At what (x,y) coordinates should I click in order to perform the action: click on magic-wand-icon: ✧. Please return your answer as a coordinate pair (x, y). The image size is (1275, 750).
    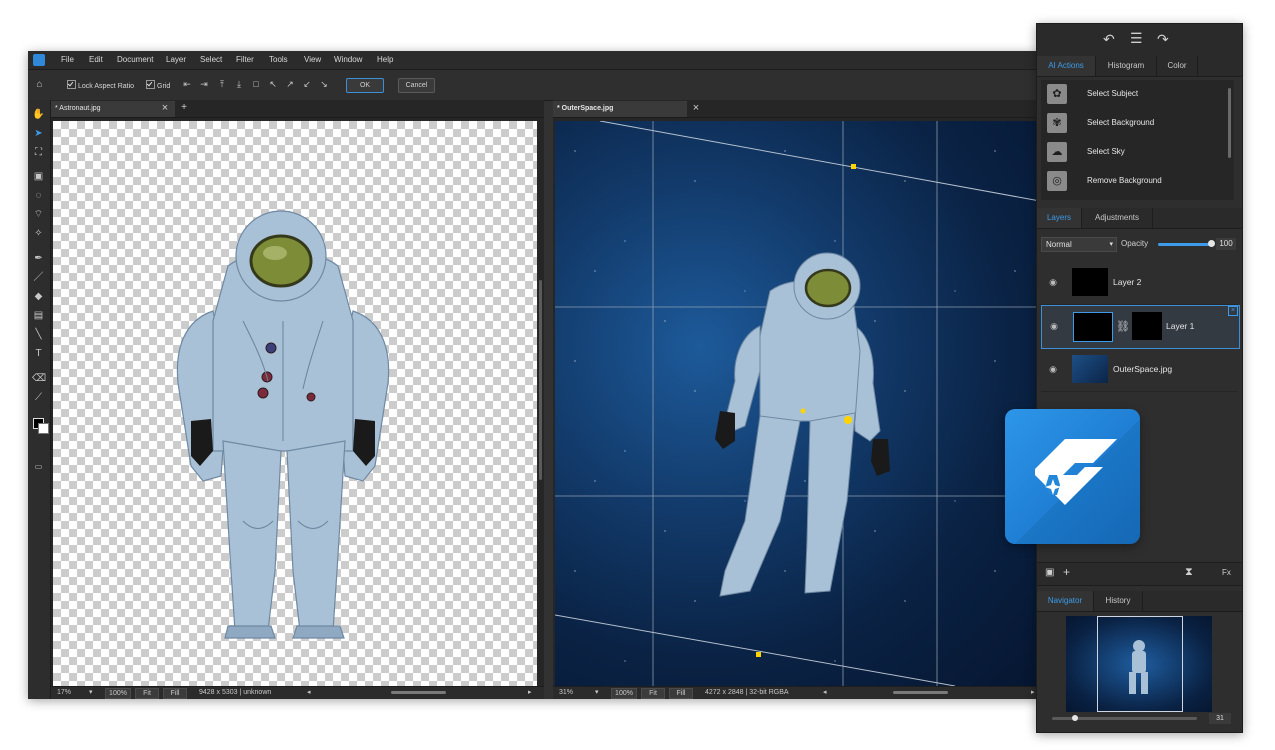
    Looking at the image, I should click on (38, 233).